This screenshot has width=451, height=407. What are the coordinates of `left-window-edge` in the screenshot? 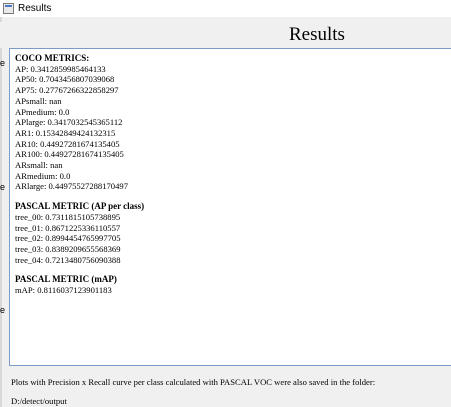 It's located at (1, 212).